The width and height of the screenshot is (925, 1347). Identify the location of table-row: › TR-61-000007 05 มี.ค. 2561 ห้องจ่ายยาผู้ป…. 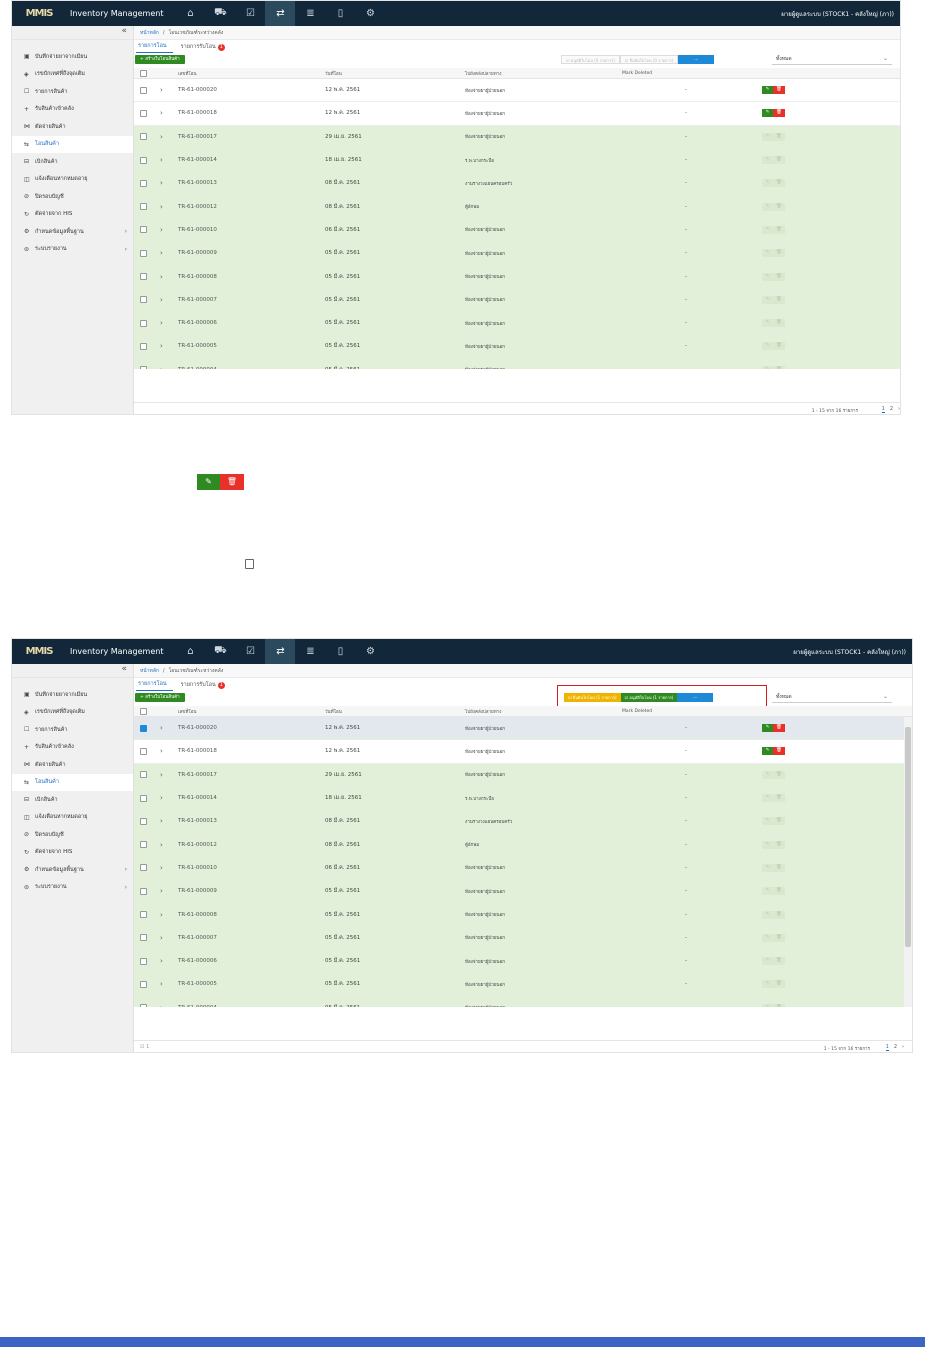
(517, 300).